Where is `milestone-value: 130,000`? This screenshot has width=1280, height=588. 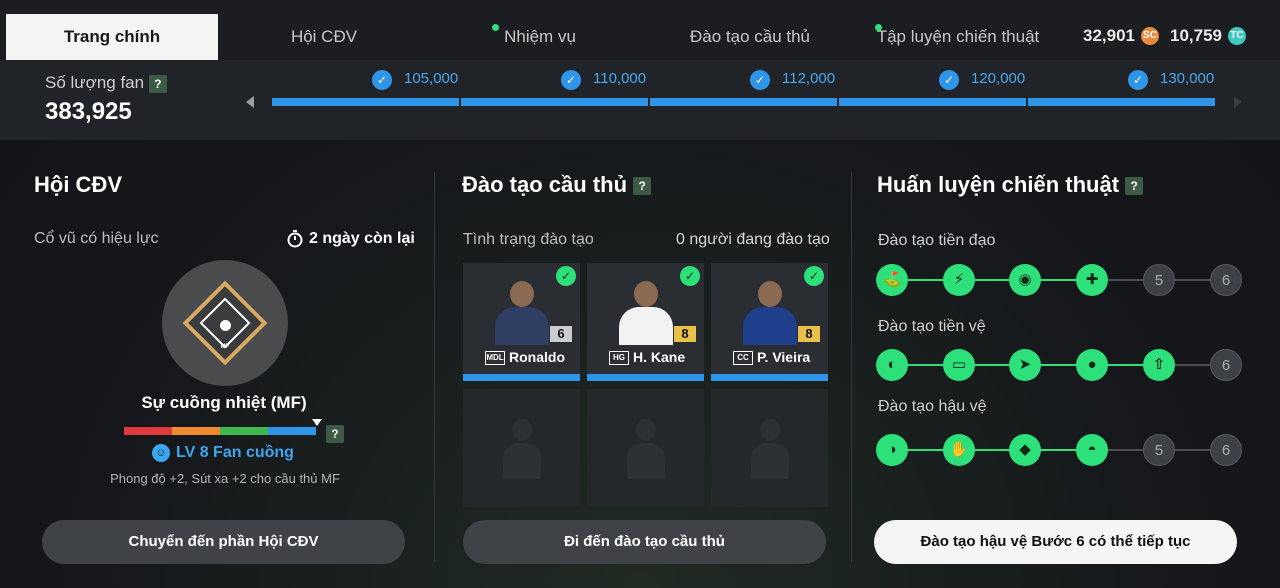 milestone-value: 130,000 is located at coordinates (1187, 78).